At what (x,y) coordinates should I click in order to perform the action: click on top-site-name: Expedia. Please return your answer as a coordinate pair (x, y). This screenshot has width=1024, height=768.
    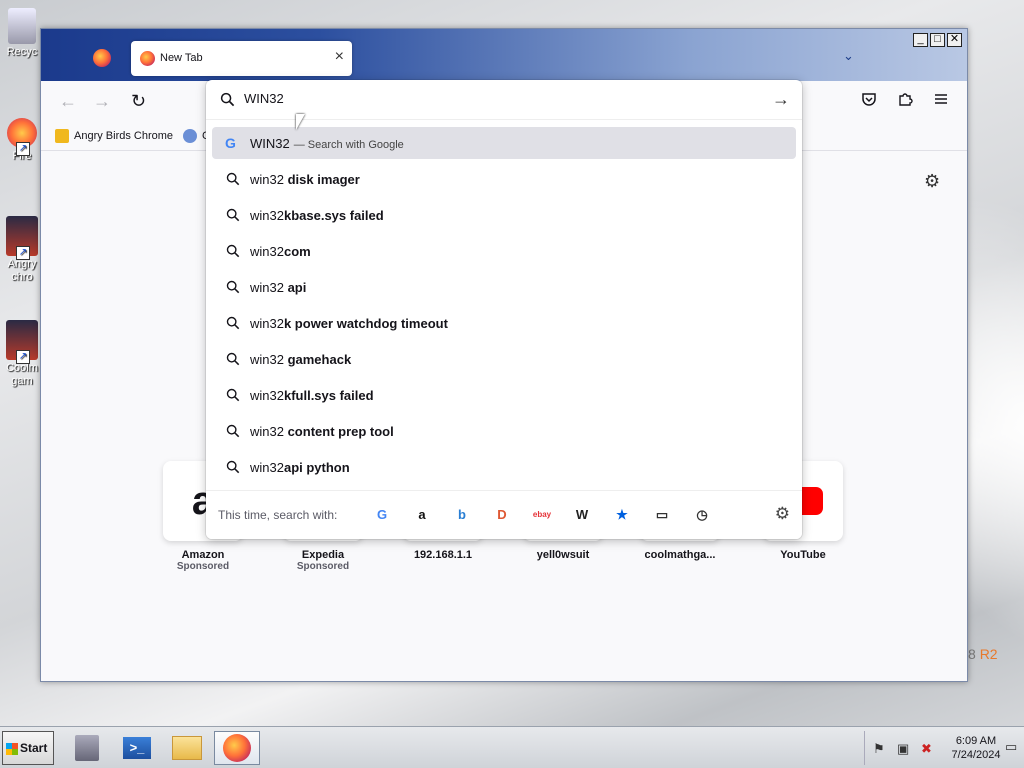
    Looking at the image, I should click on (323, 555).